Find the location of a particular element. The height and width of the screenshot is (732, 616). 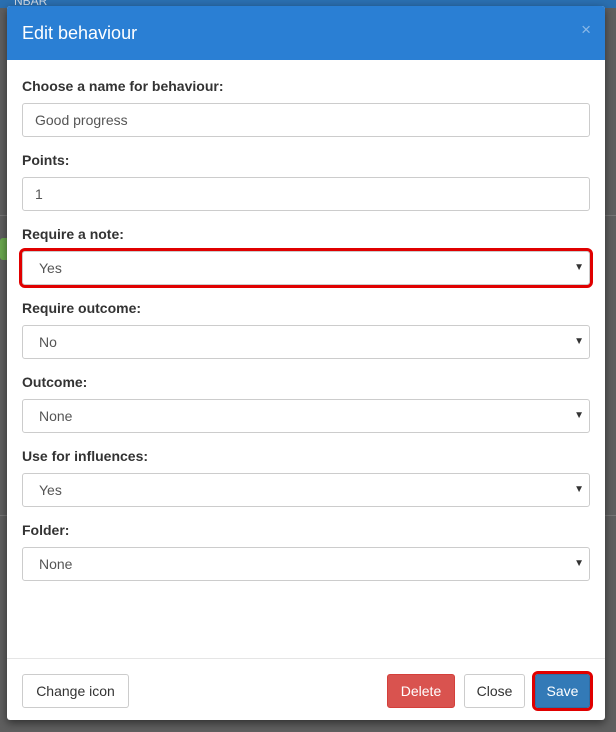

influences-value: Yes is located at coordinates (50, 490).